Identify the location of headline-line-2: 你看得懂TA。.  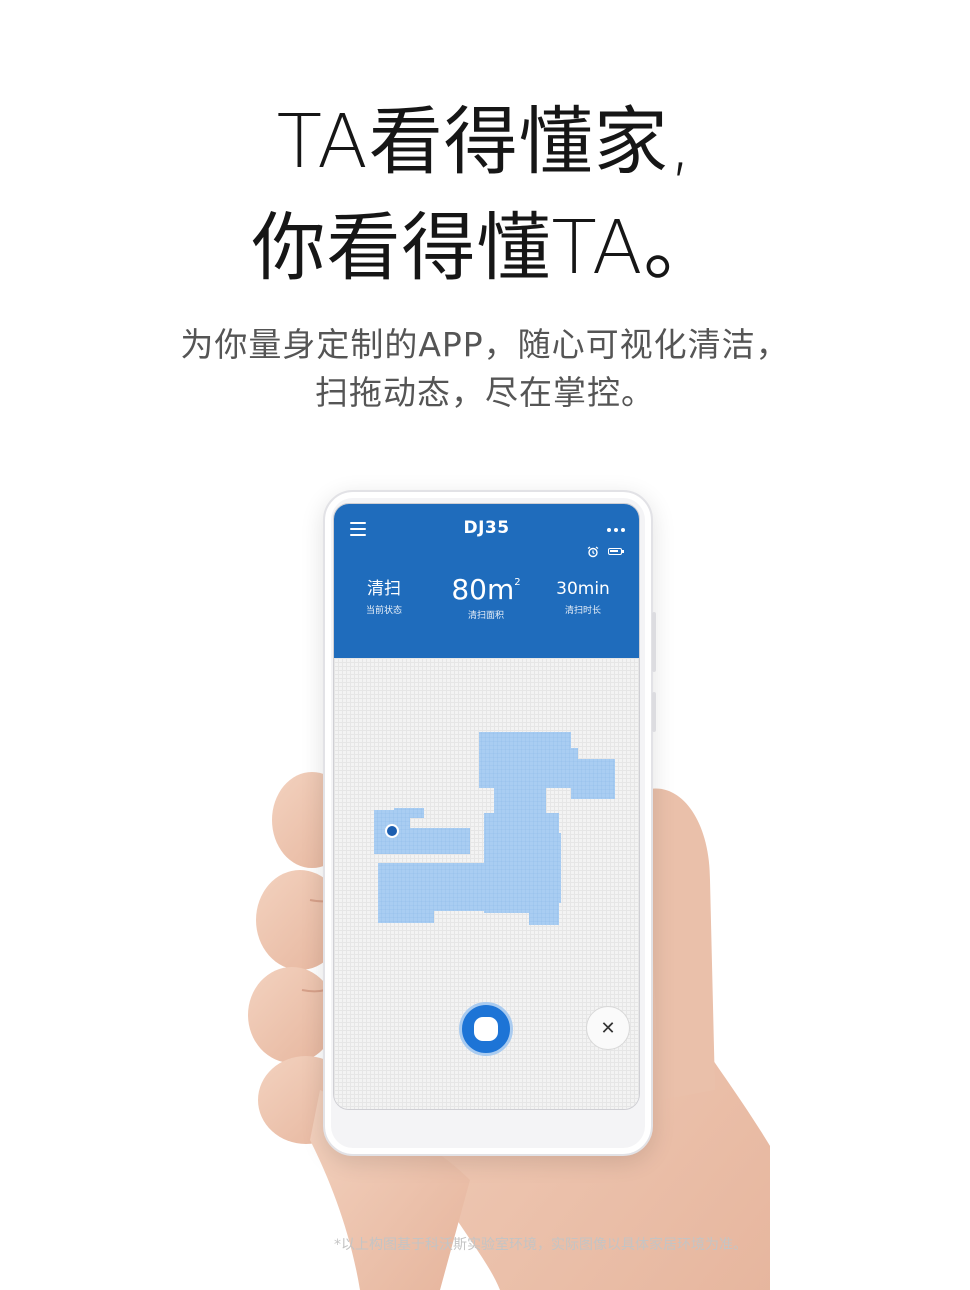
(485, 248).